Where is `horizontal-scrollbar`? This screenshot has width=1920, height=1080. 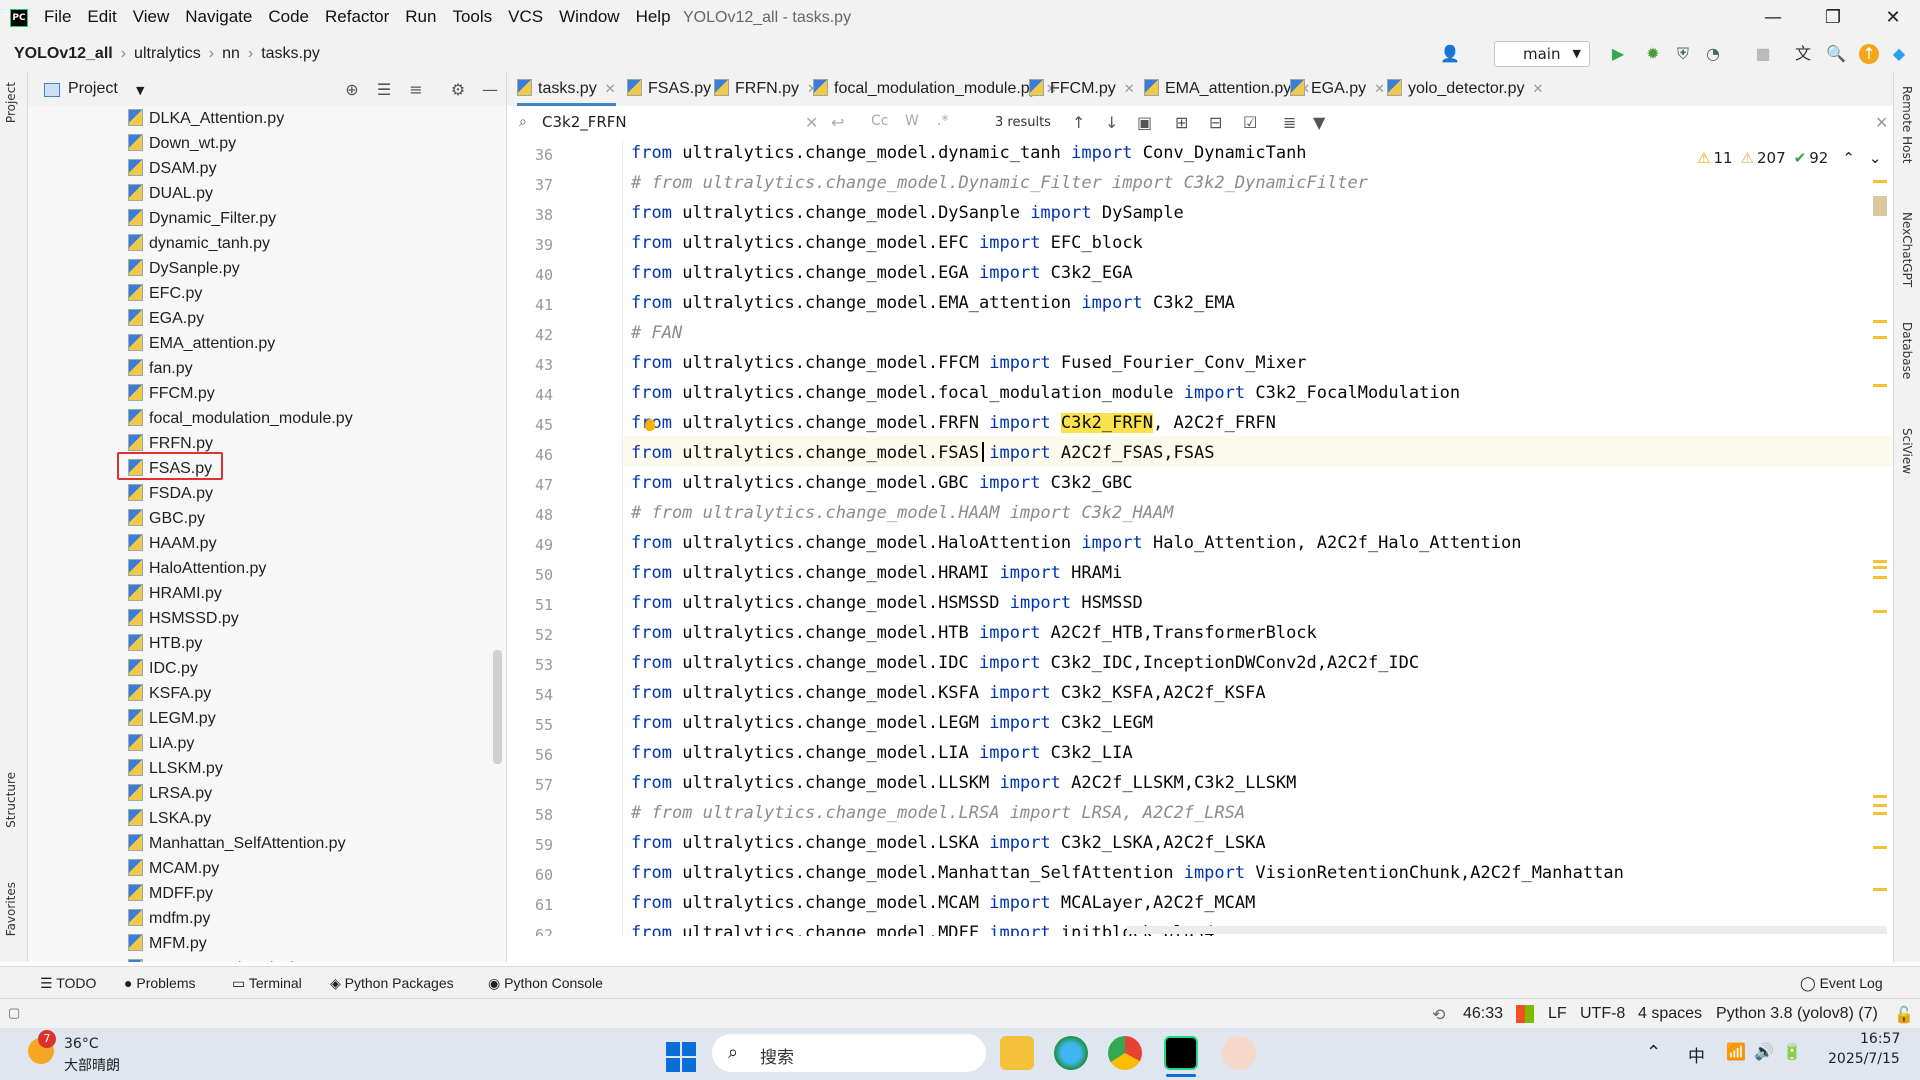 horizontal-scrollbar is located at coordinates (1507, 930).